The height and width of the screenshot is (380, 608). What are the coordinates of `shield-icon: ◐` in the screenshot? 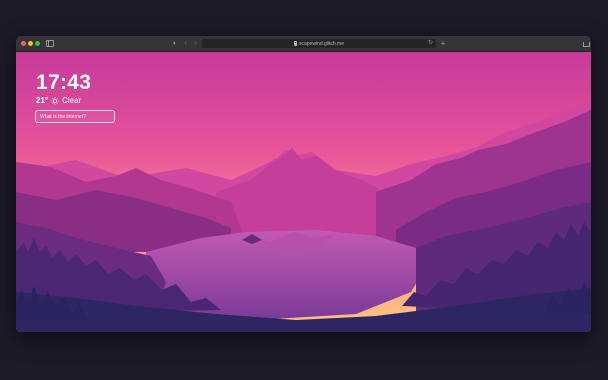 It's located at (175, 43).